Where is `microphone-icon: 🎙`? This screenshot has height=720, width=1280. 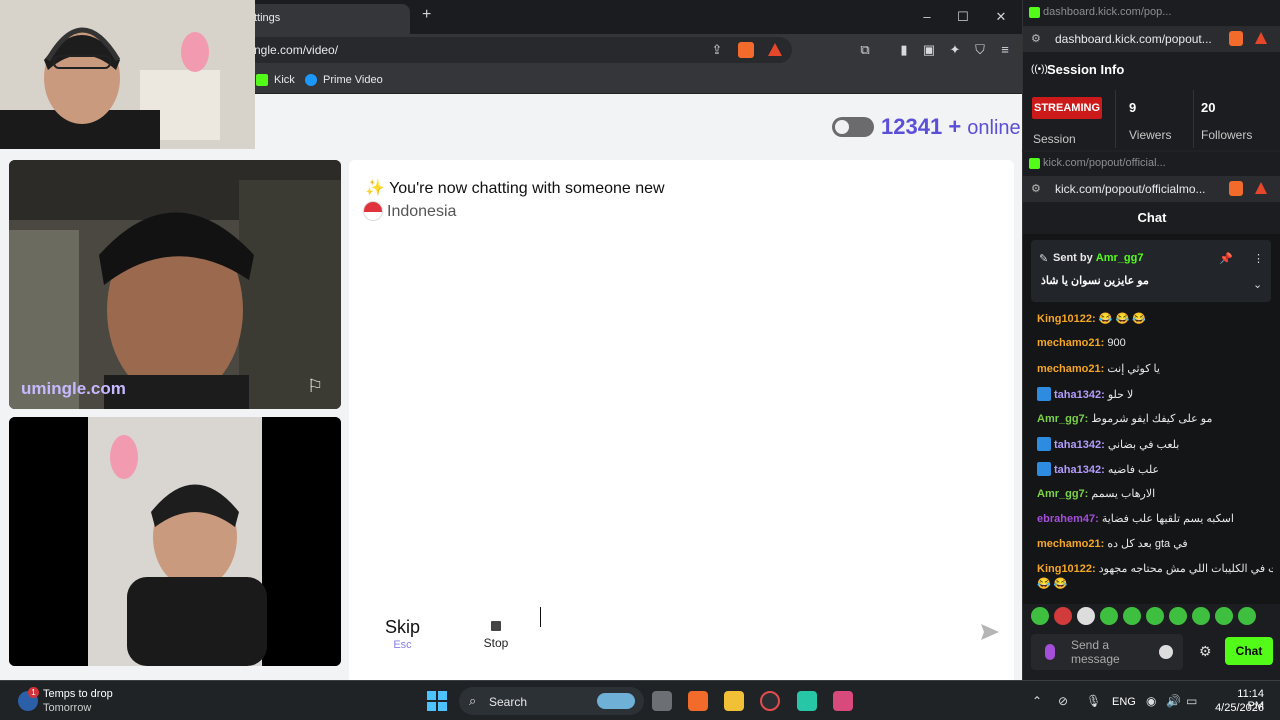
microphone-icon: 🎙 is located at coordinates (1093, 701).